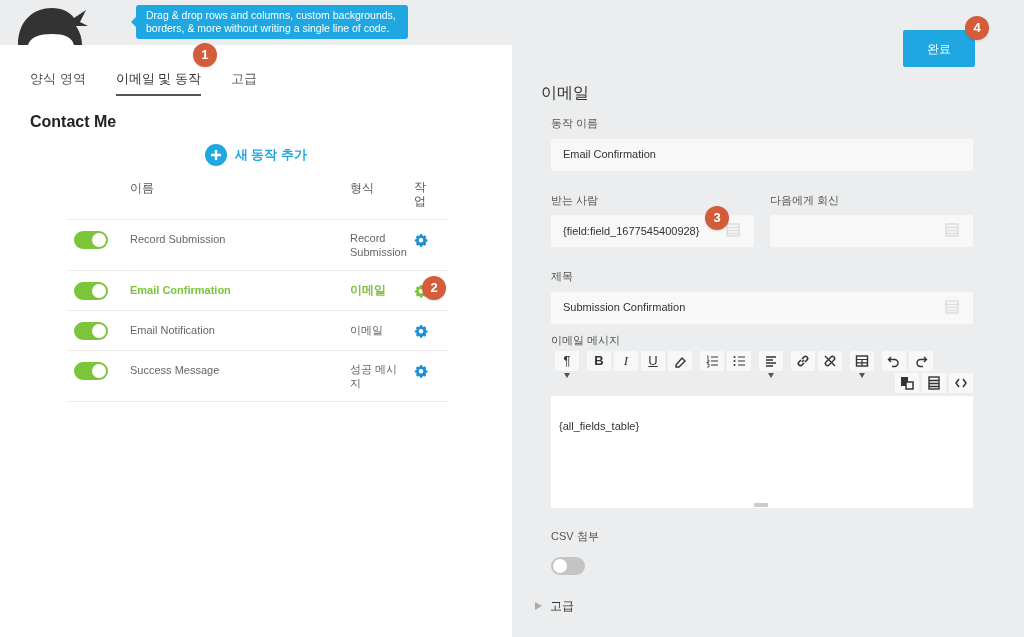  I want to click on format-button: I, so click(626, 361).